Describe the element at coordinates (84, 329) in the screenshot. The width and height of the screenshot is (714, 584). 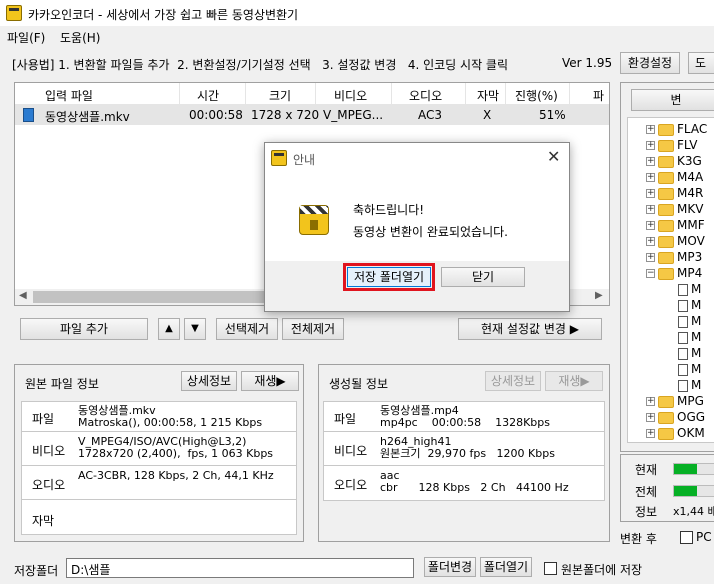
I see `add-file-button: 파일 추가` at that location.